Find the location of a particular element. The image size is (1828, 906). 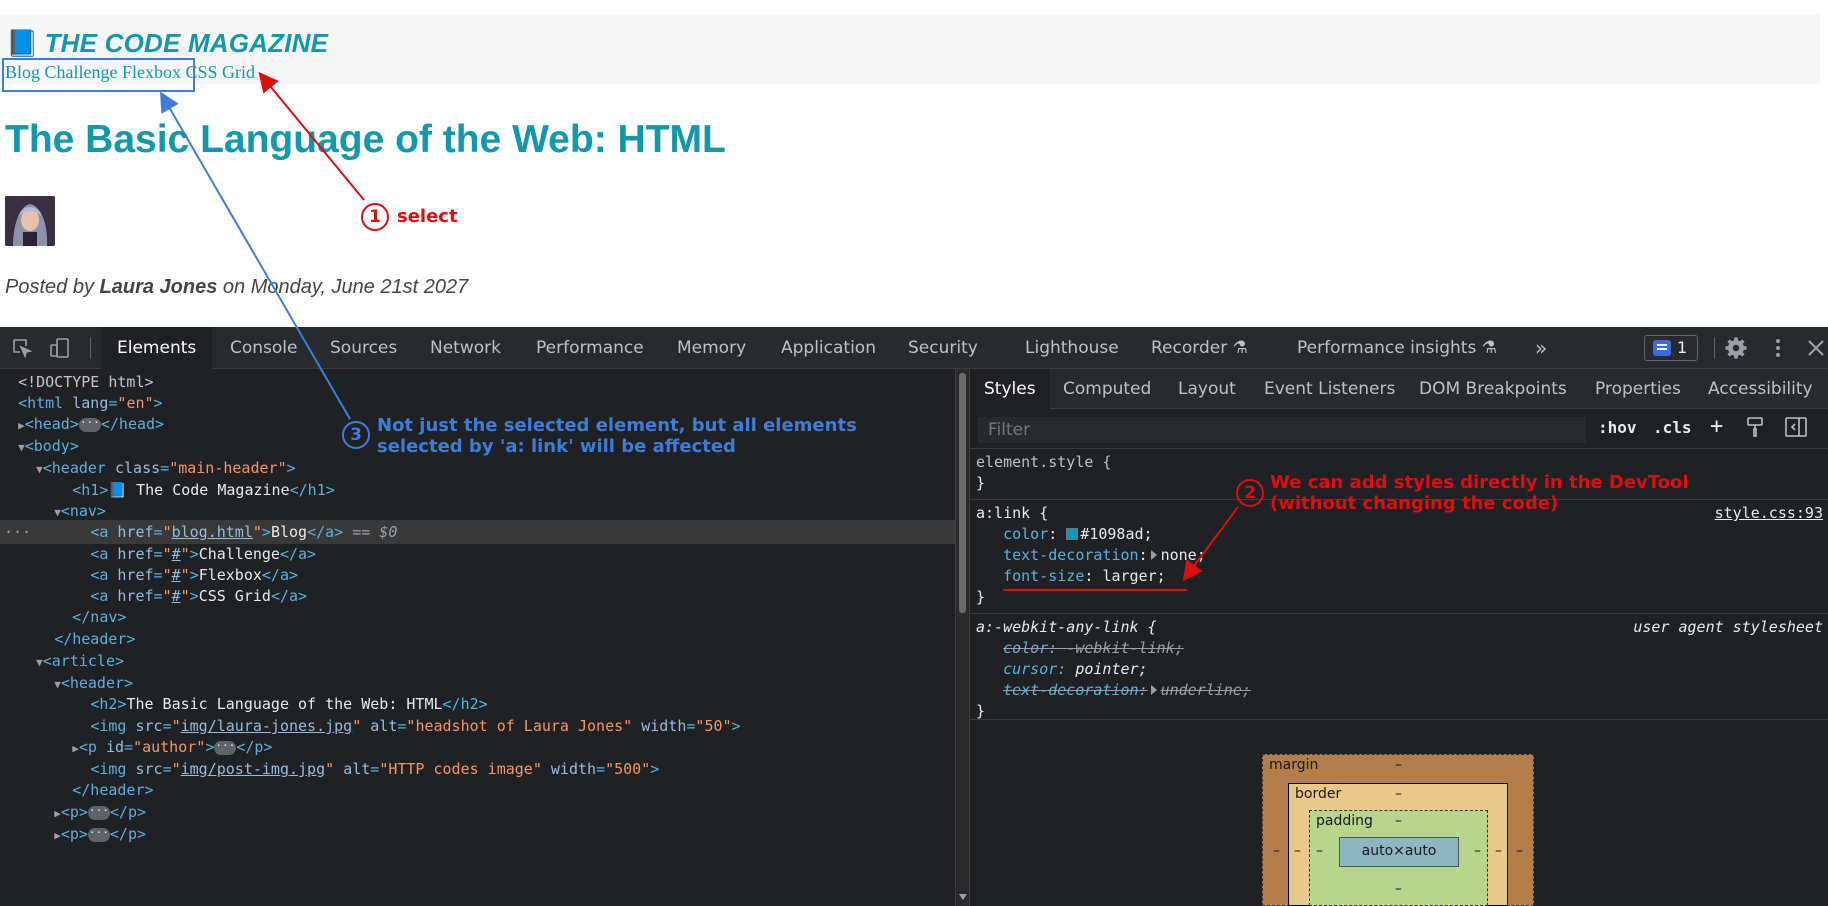

author-avatar is located at coordinates (30, 221).